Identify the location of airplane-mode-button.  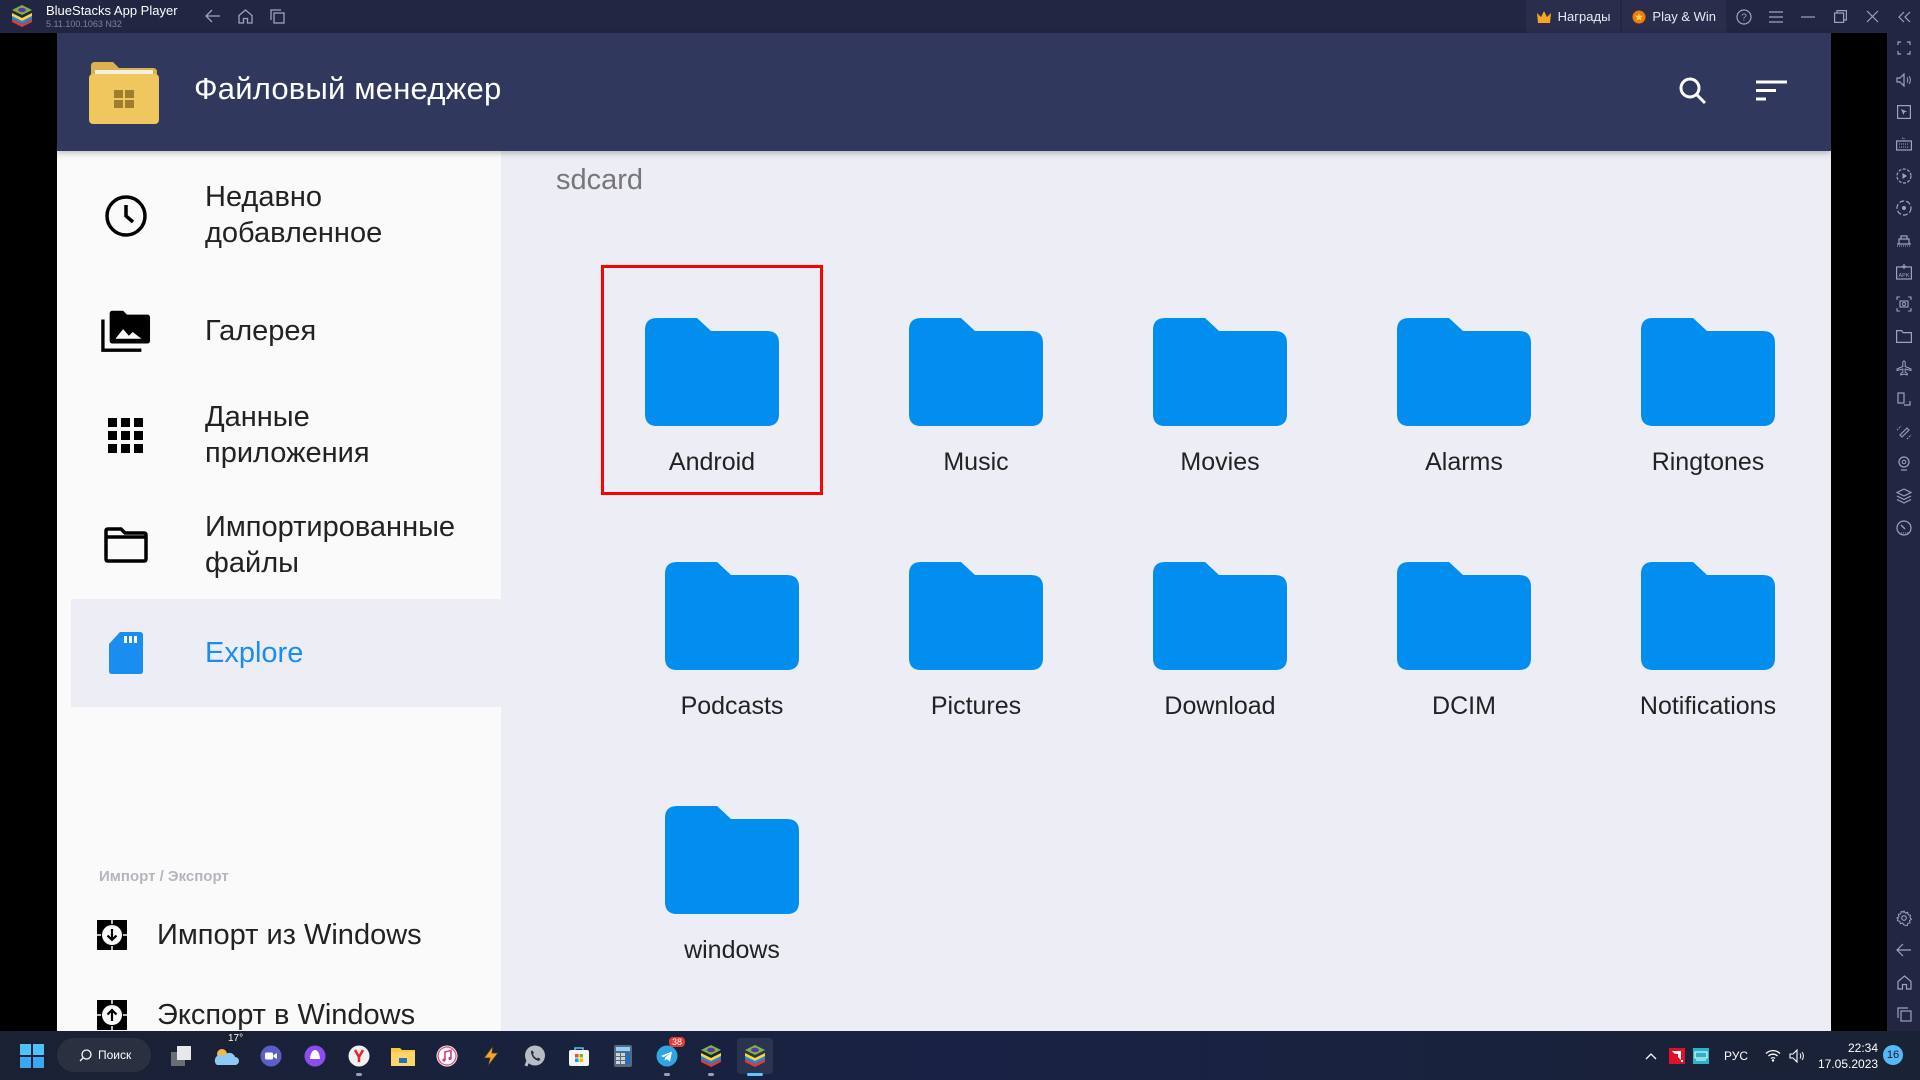
(1904, 368).